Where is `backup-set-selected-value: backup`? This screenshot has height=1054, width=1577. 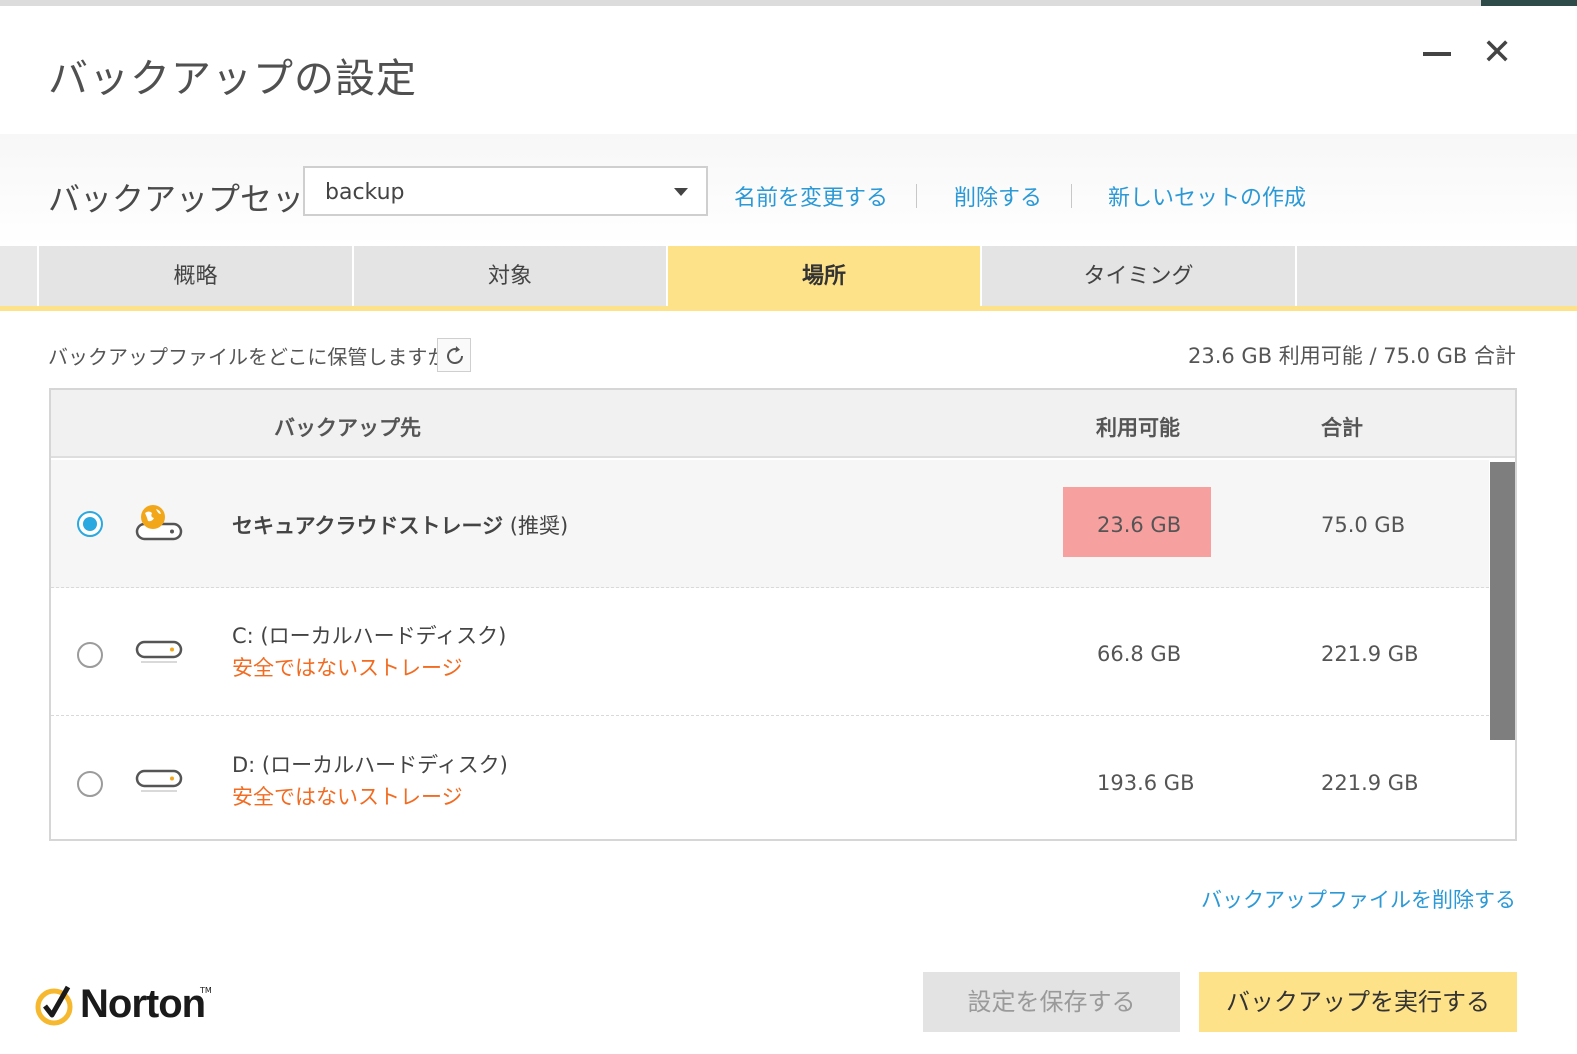
backup-set-selected-value: backup is located at coordinates (365, 192).